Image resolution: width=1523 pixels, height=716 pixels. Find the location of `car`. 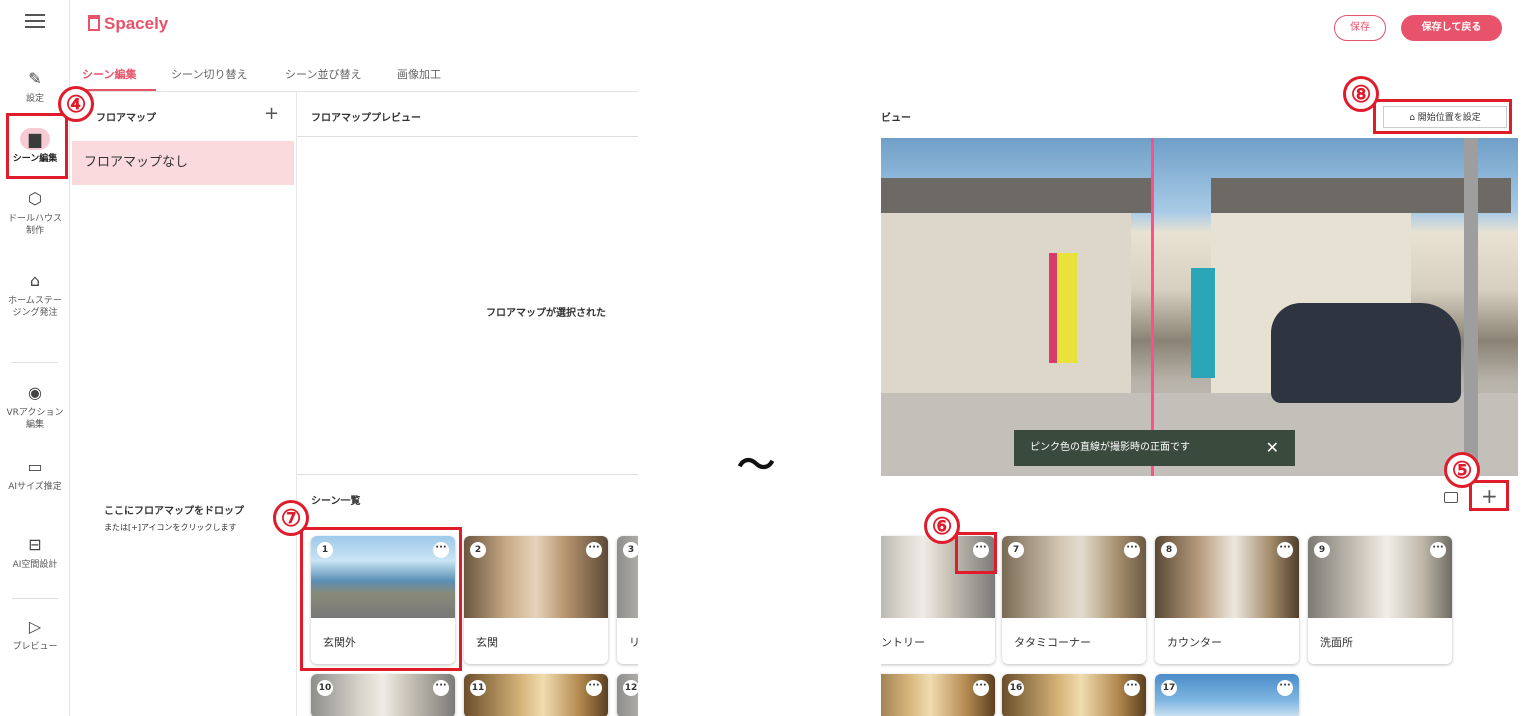

car is located at coordinates (1366, 353).